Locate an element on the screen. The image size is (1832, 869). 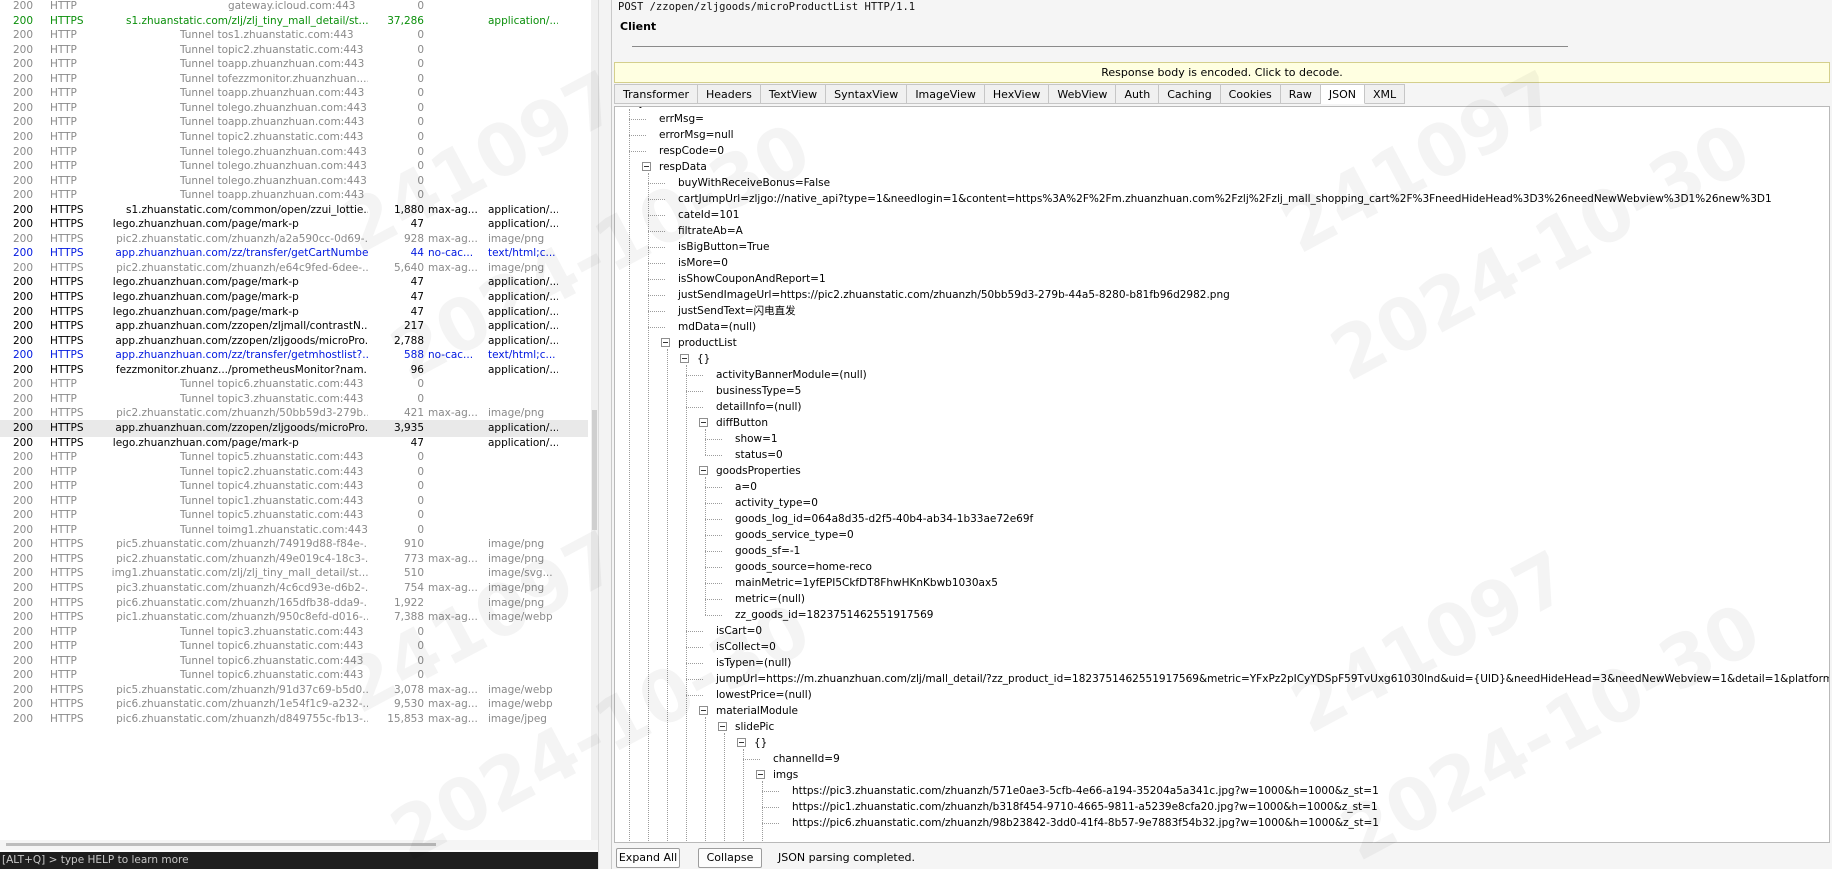
json-node: isMore=0 is located at coordinates (703, 263).